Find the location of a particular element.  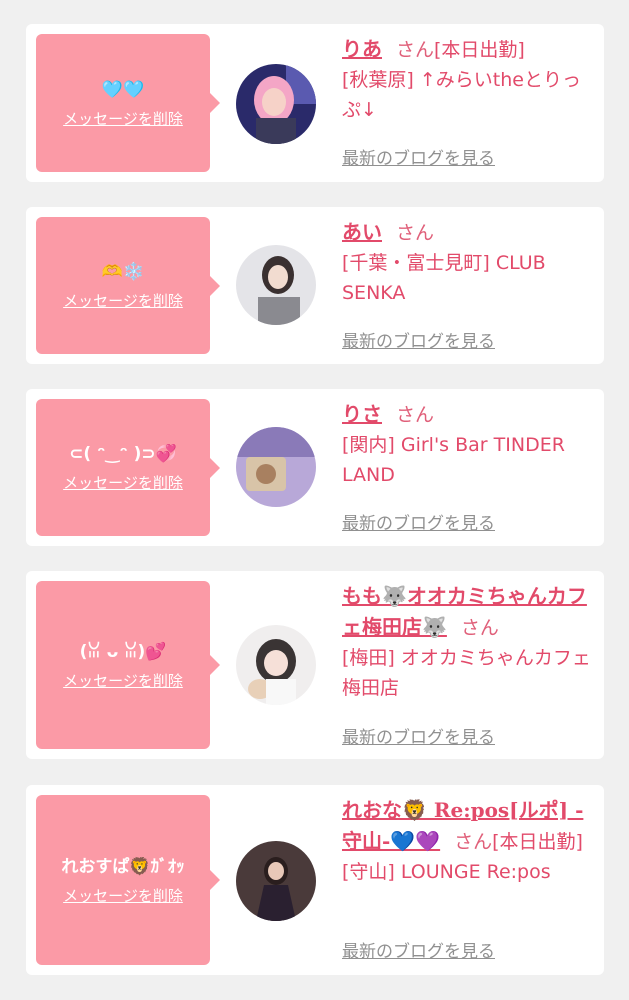

shop-text: [千葉・富士見町] CLUB SENKA is located at coordinates (444, 278).